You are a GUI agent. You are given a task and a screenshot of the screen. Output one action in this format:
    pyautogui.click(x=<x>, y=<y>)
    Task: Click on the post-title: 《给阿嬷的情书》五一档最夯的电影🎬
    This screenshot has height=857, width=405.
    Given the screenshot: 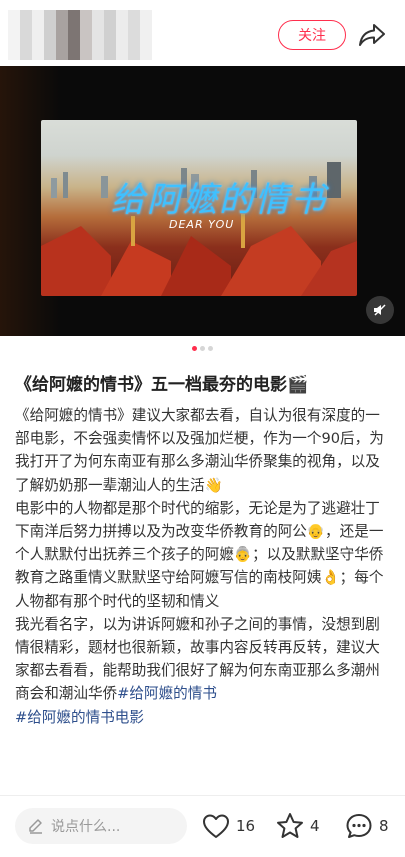 What is the action you would take?
    pyautogui.click(x=162, y=385)
    